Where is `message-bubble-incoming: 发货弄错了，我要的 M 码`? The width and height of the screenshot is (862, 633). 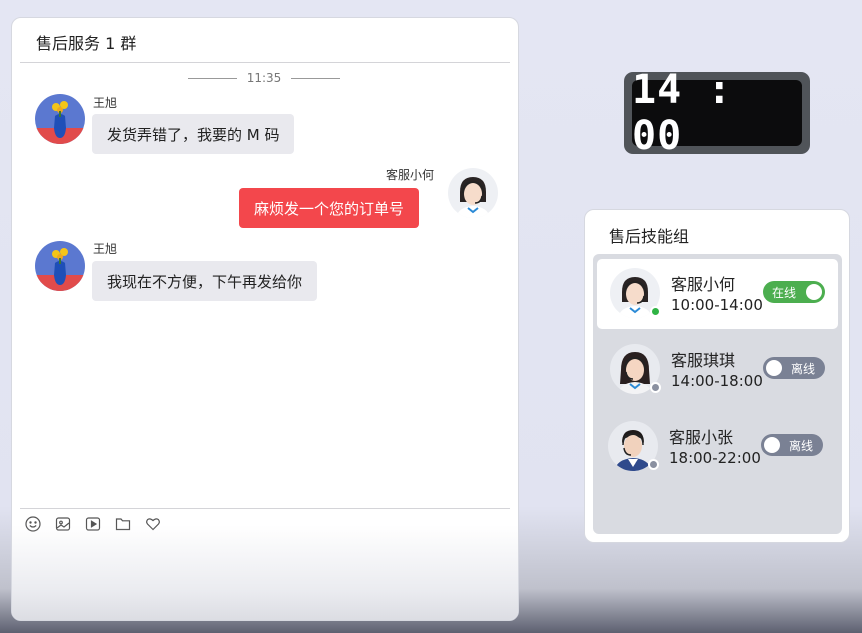
message-bubble-incoming: 发货弄错了，我要的 M 码 is located at coordinates (193, 134).